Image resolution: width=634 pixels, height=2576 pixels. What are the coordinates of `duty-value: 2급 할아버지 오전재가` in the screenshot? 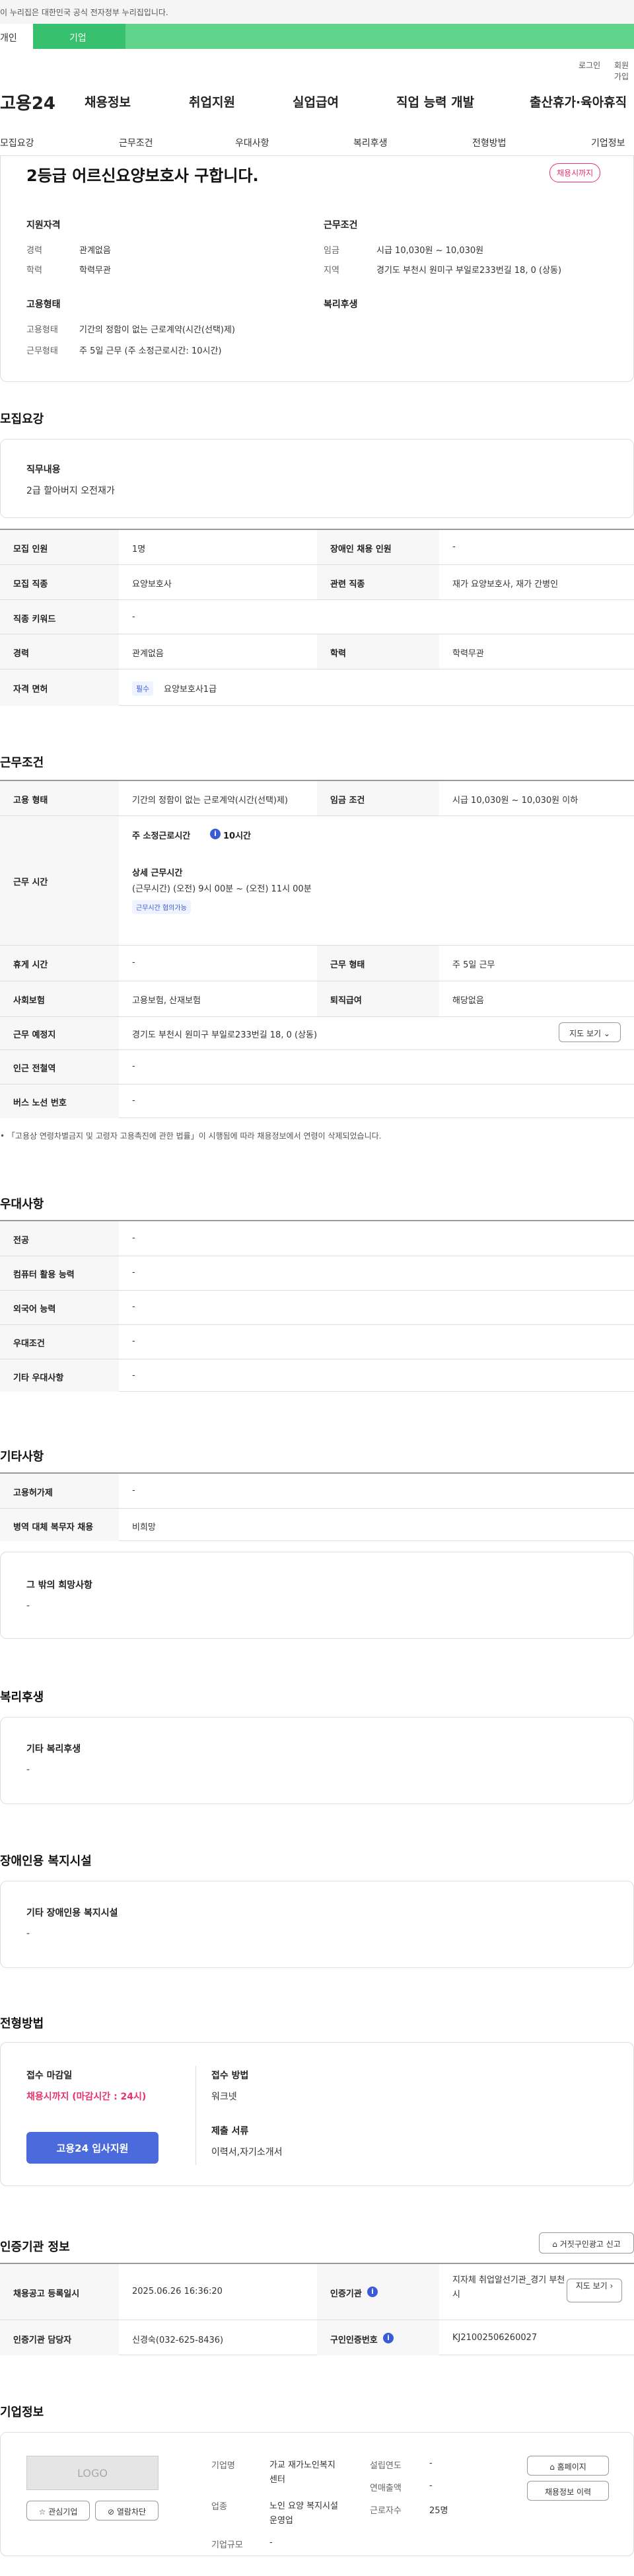 It's located at (70, 491).